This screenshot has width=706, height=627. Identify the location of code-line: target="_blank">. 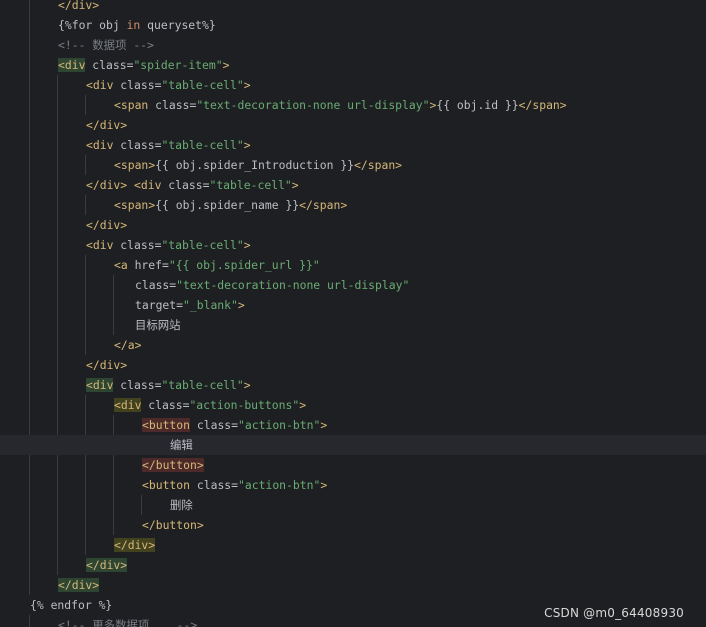
(353, 305).